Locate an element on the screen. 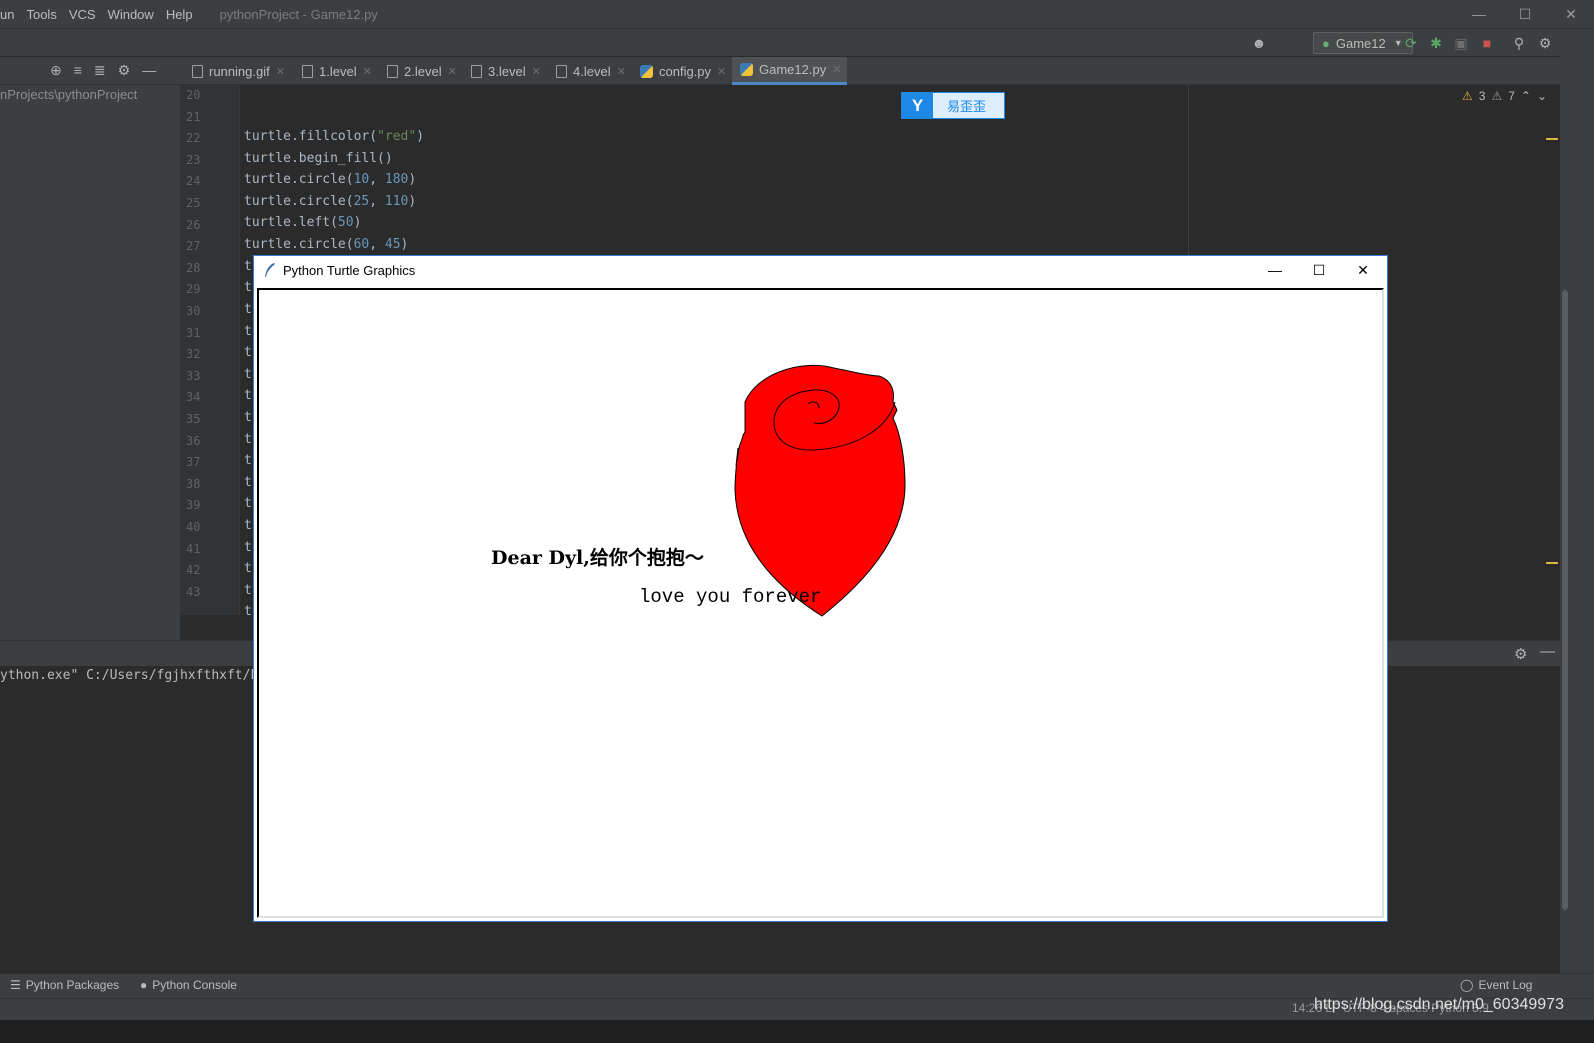 The height and width of the screenshot is (1043, 1594). menu-help: Help is located at coordinates (179, 14).